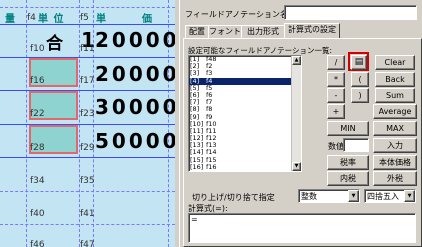  What do you see at coordinates (37, 243) in the screenshot?
I see `field-id: f46` at bounding box center [37, 243].